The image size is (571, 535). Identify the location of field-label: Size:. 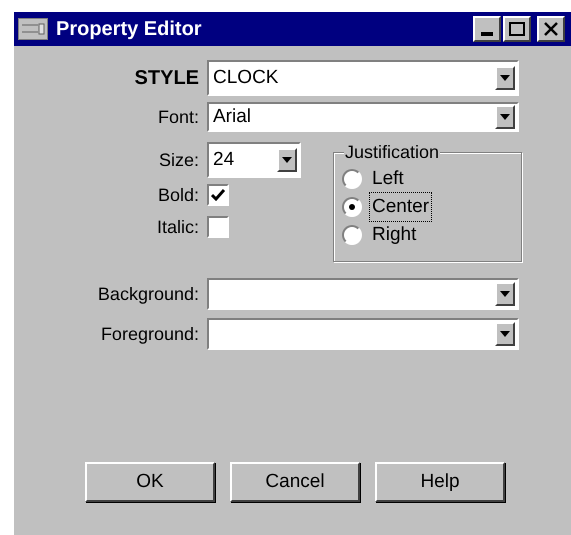
(179, 160).